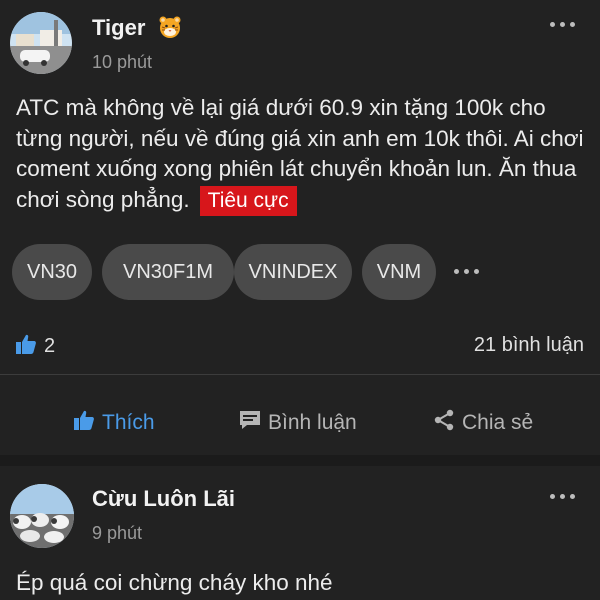 The height and width of the screenshot is (600, 600). Describe the element at coordinates (122, 62) in the screenshot. I see `post-time: 10 phút` at that location.